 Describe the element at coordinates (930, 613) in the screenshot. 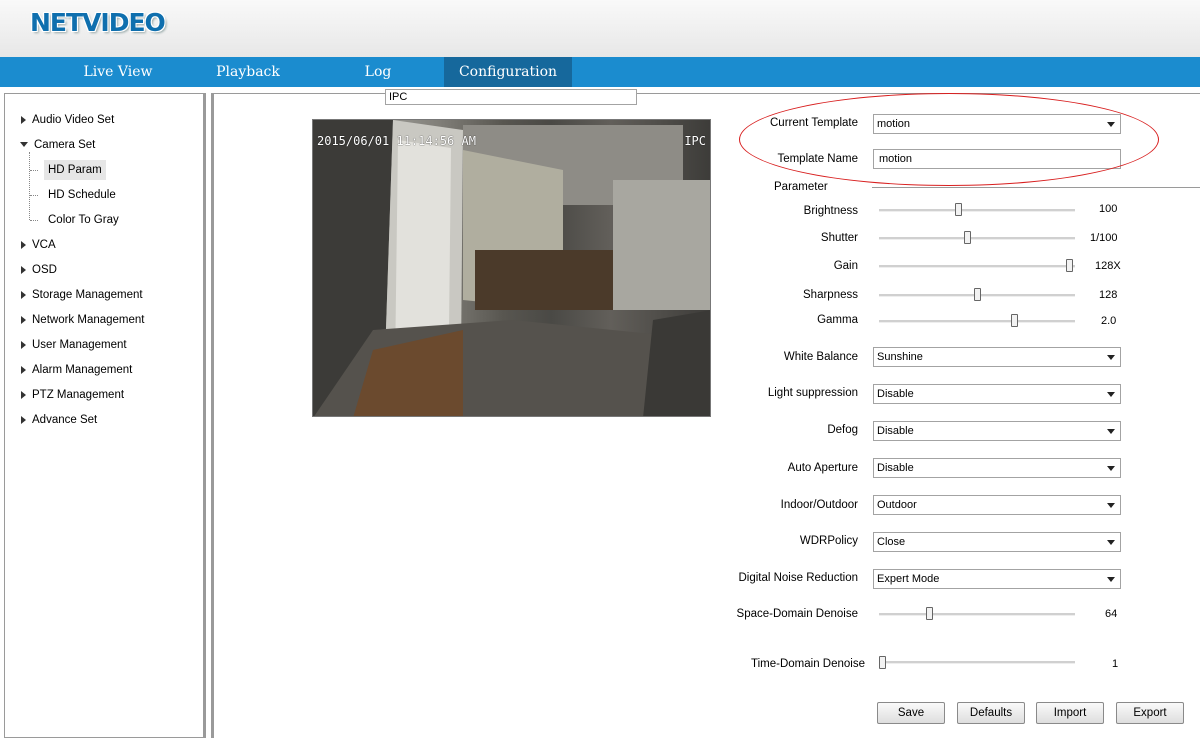

I see `space-denoise-slider-thumb` at that location.